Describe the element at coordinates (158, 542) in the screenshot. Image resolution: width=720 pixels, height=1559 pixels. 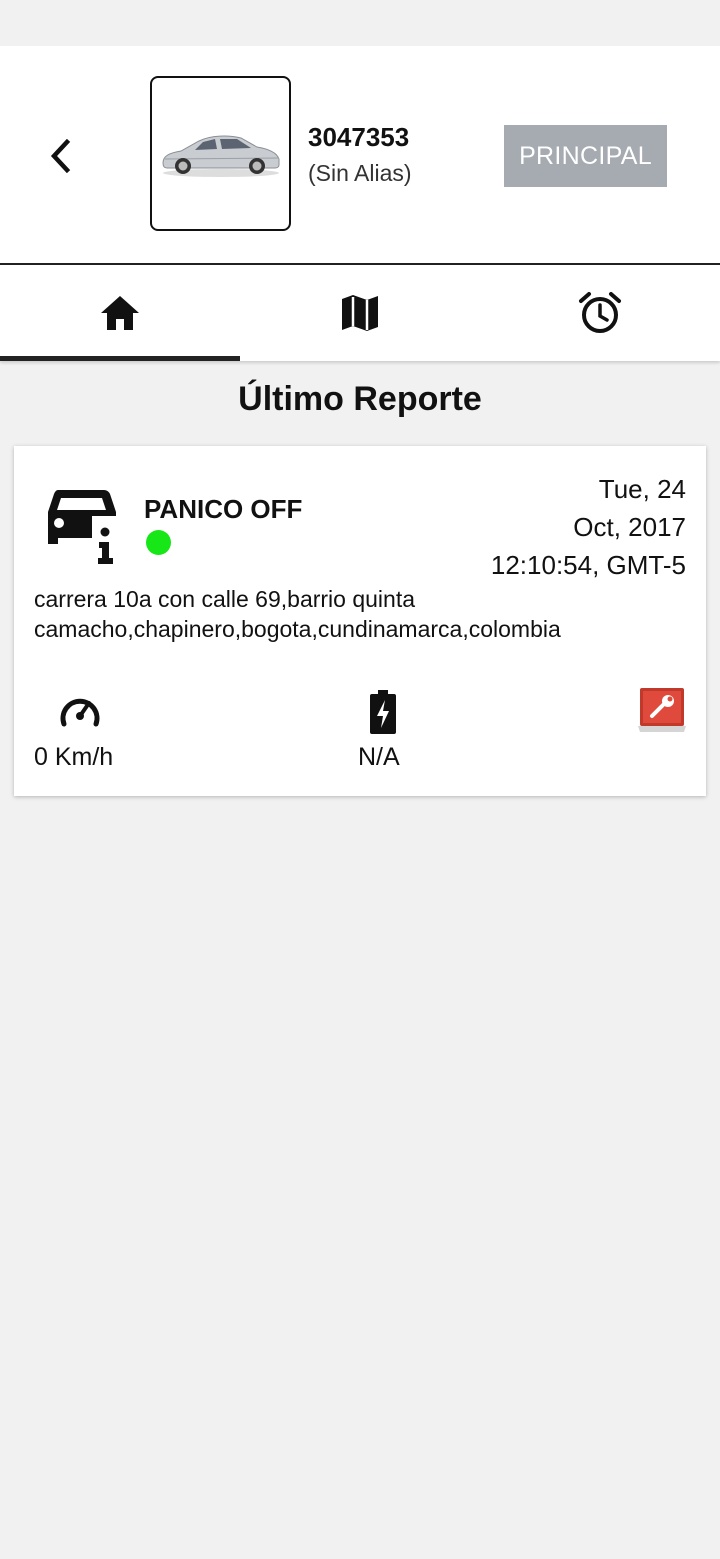
I see `status-indicator` at that location.